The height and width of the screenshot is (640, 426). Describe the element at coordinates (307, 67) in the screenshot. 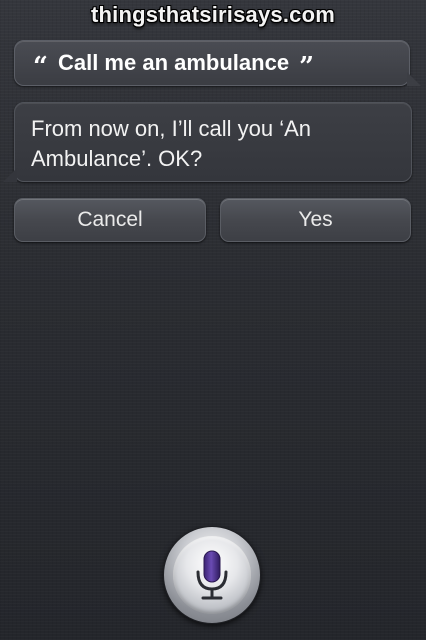

I see `close-quote-icon: ”` at that location.